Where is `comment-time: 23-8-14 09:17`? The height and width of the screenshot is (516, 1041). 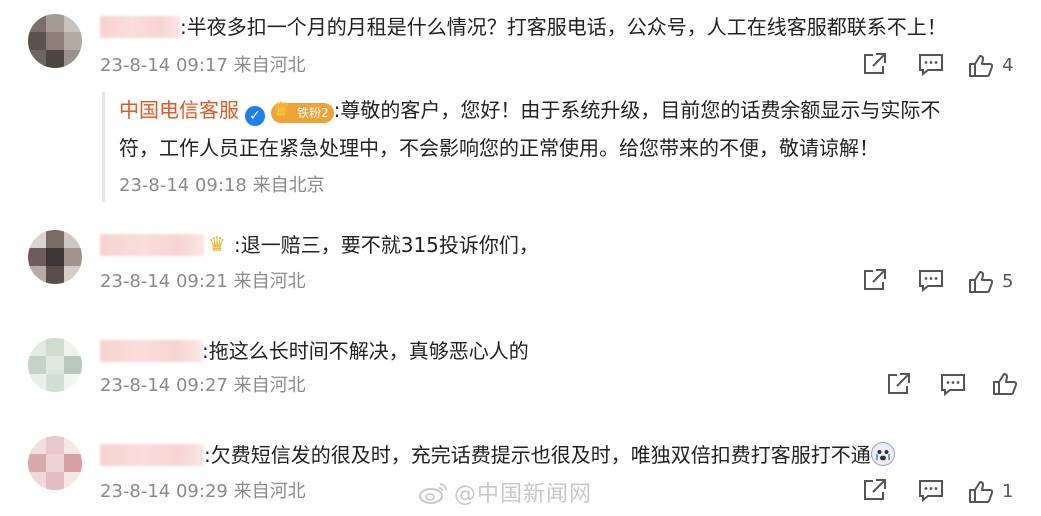
comment-time: 23-8-14 09:17 is located at coordinates (164, 65).